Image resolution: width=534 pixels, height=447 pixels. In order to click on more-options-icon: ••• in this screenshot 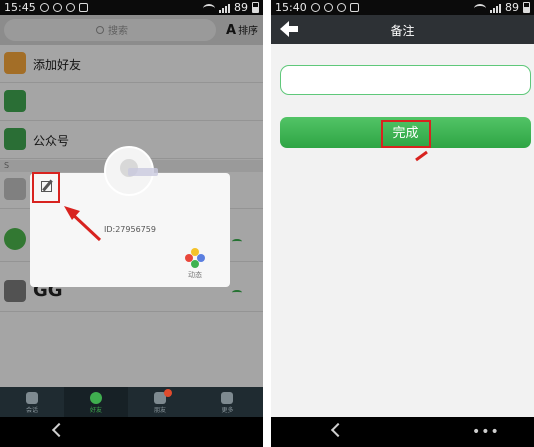, I will do `click(486, 432)`.